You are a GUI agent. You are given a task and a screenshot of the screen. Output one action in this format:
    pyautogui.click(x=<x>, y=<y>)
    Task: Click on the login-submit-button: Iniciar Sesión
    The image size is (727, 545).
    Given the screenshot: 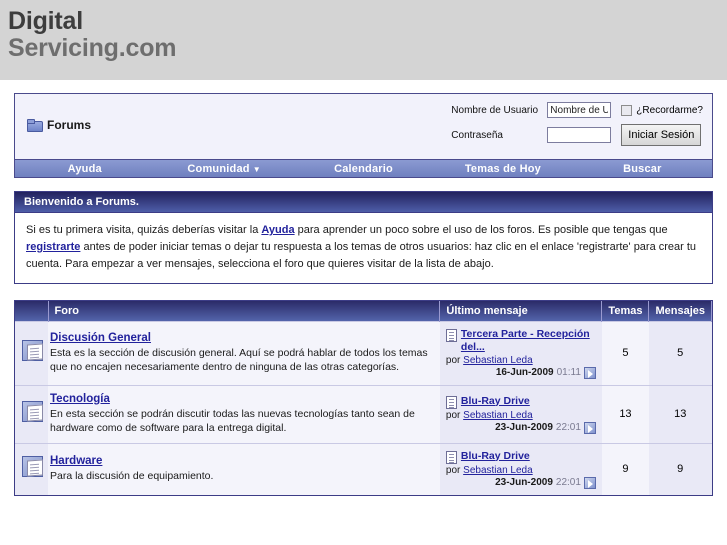 What is the action you would take?
    pyautogui.click(x=661, y=135)
    